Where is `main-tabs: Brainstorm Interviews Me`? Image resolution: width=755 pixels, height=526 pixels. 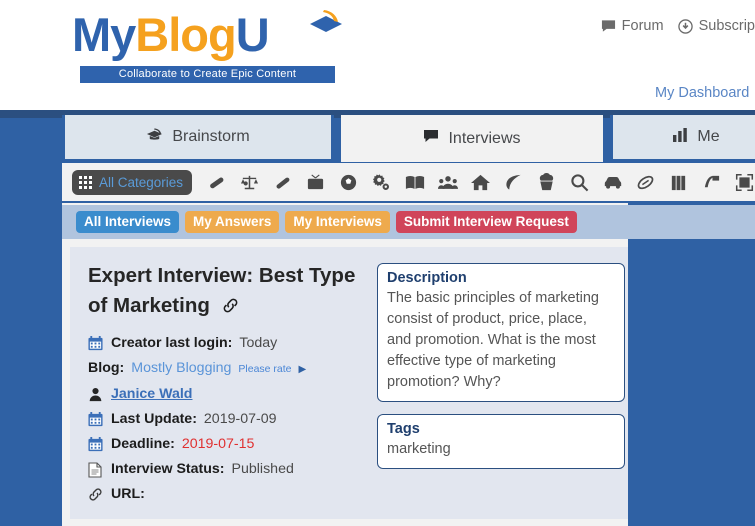
main-tabs: Brainstorm Interviews Me is located at coordinates (377, 139).